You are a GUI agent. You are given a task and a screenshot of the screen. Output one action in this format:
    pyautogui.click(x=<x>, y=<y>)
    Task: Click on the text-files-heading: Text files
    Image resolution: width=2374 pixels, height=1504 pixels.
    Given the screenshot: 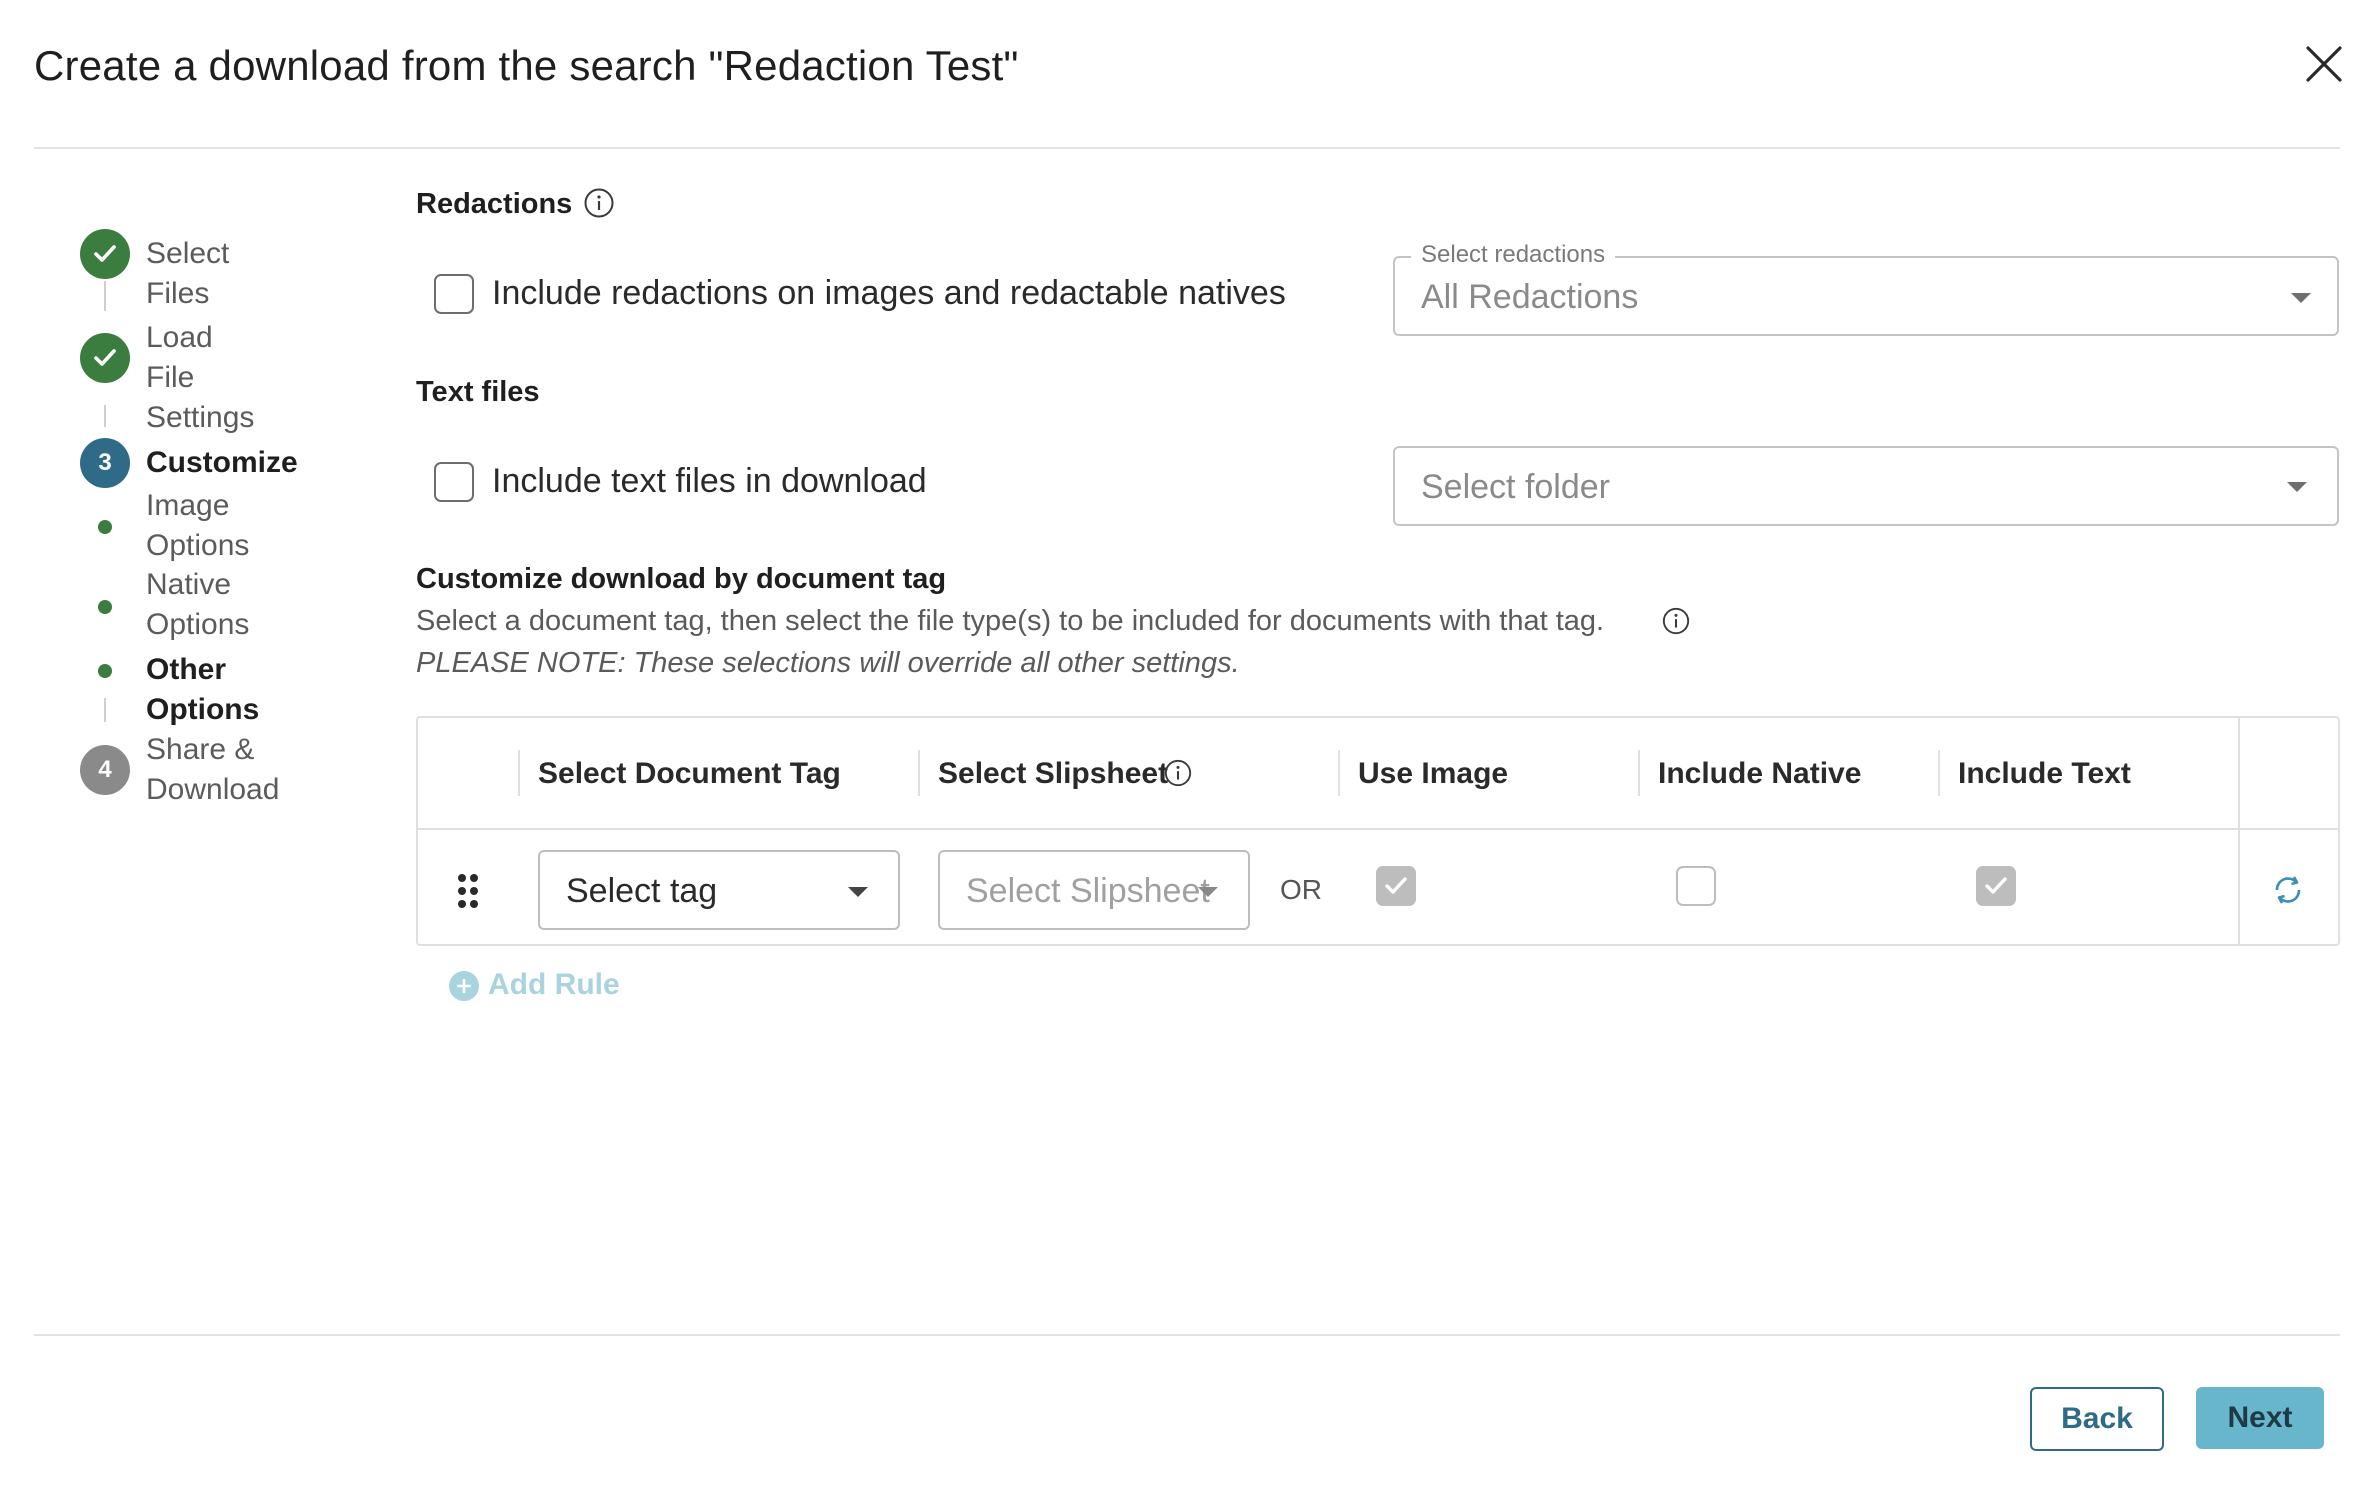 What is the action you would take?
    pyautogui.click(x=478, y=392)
    